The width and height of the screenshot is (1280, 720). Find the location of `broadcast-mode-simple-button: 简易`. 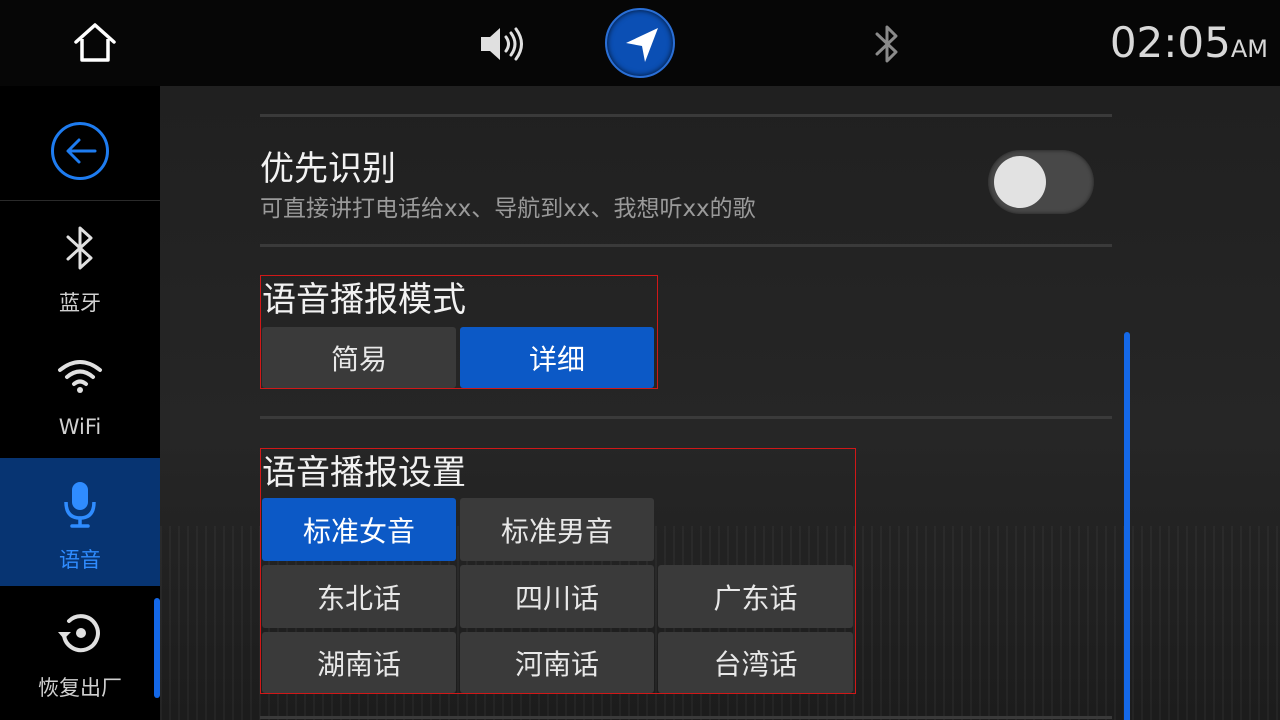

broadcast-mode-simple-button: 简易 is located at coordinates (359, 357).